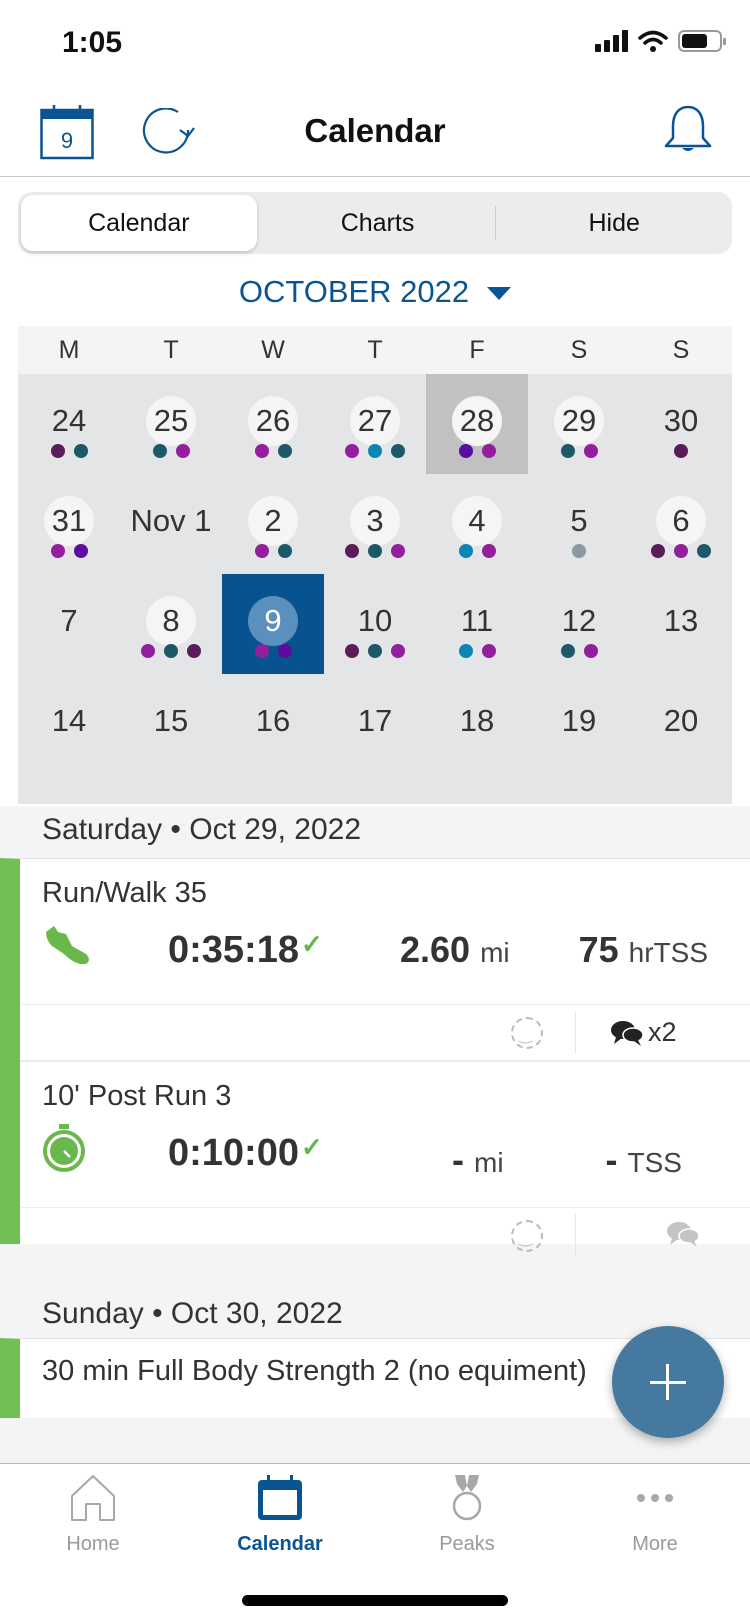  I want to click on calendar-day: 26, so click(273, 424).